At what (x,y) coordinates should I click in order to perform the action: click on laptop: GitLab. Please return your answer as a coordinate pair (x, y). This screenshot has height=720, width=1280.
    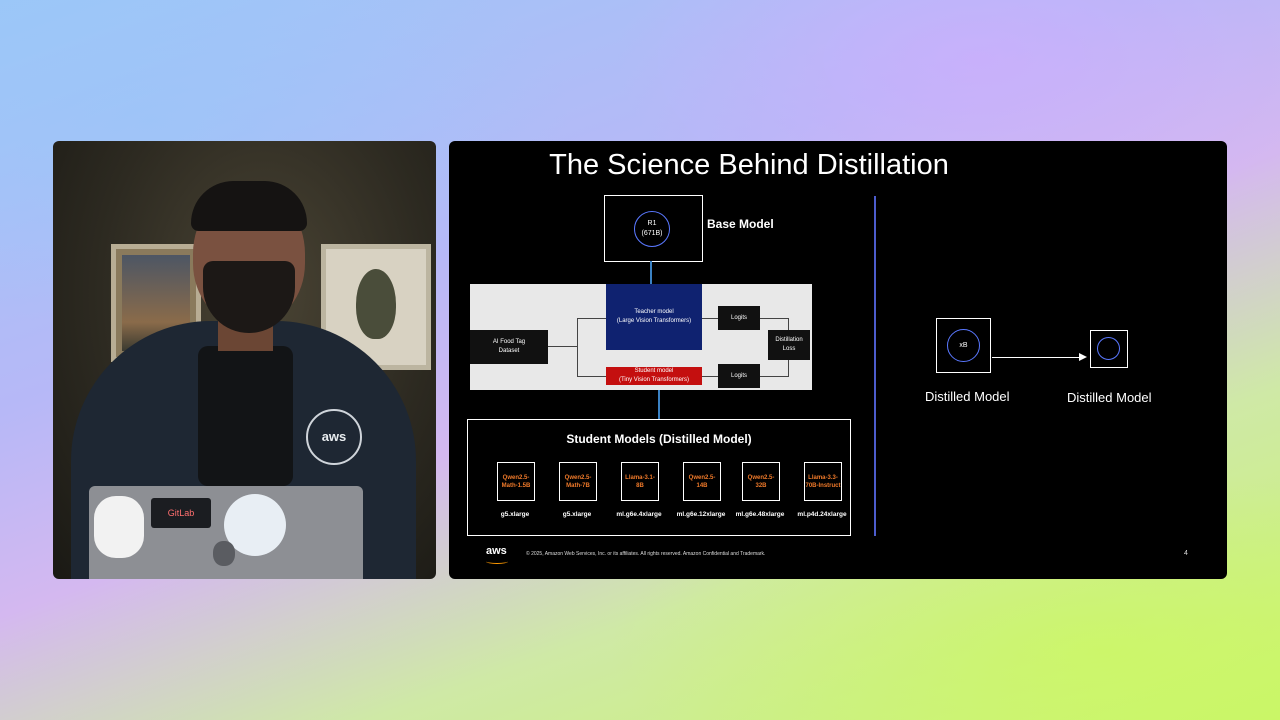
    Looking at the image, I should click on (226, 532).